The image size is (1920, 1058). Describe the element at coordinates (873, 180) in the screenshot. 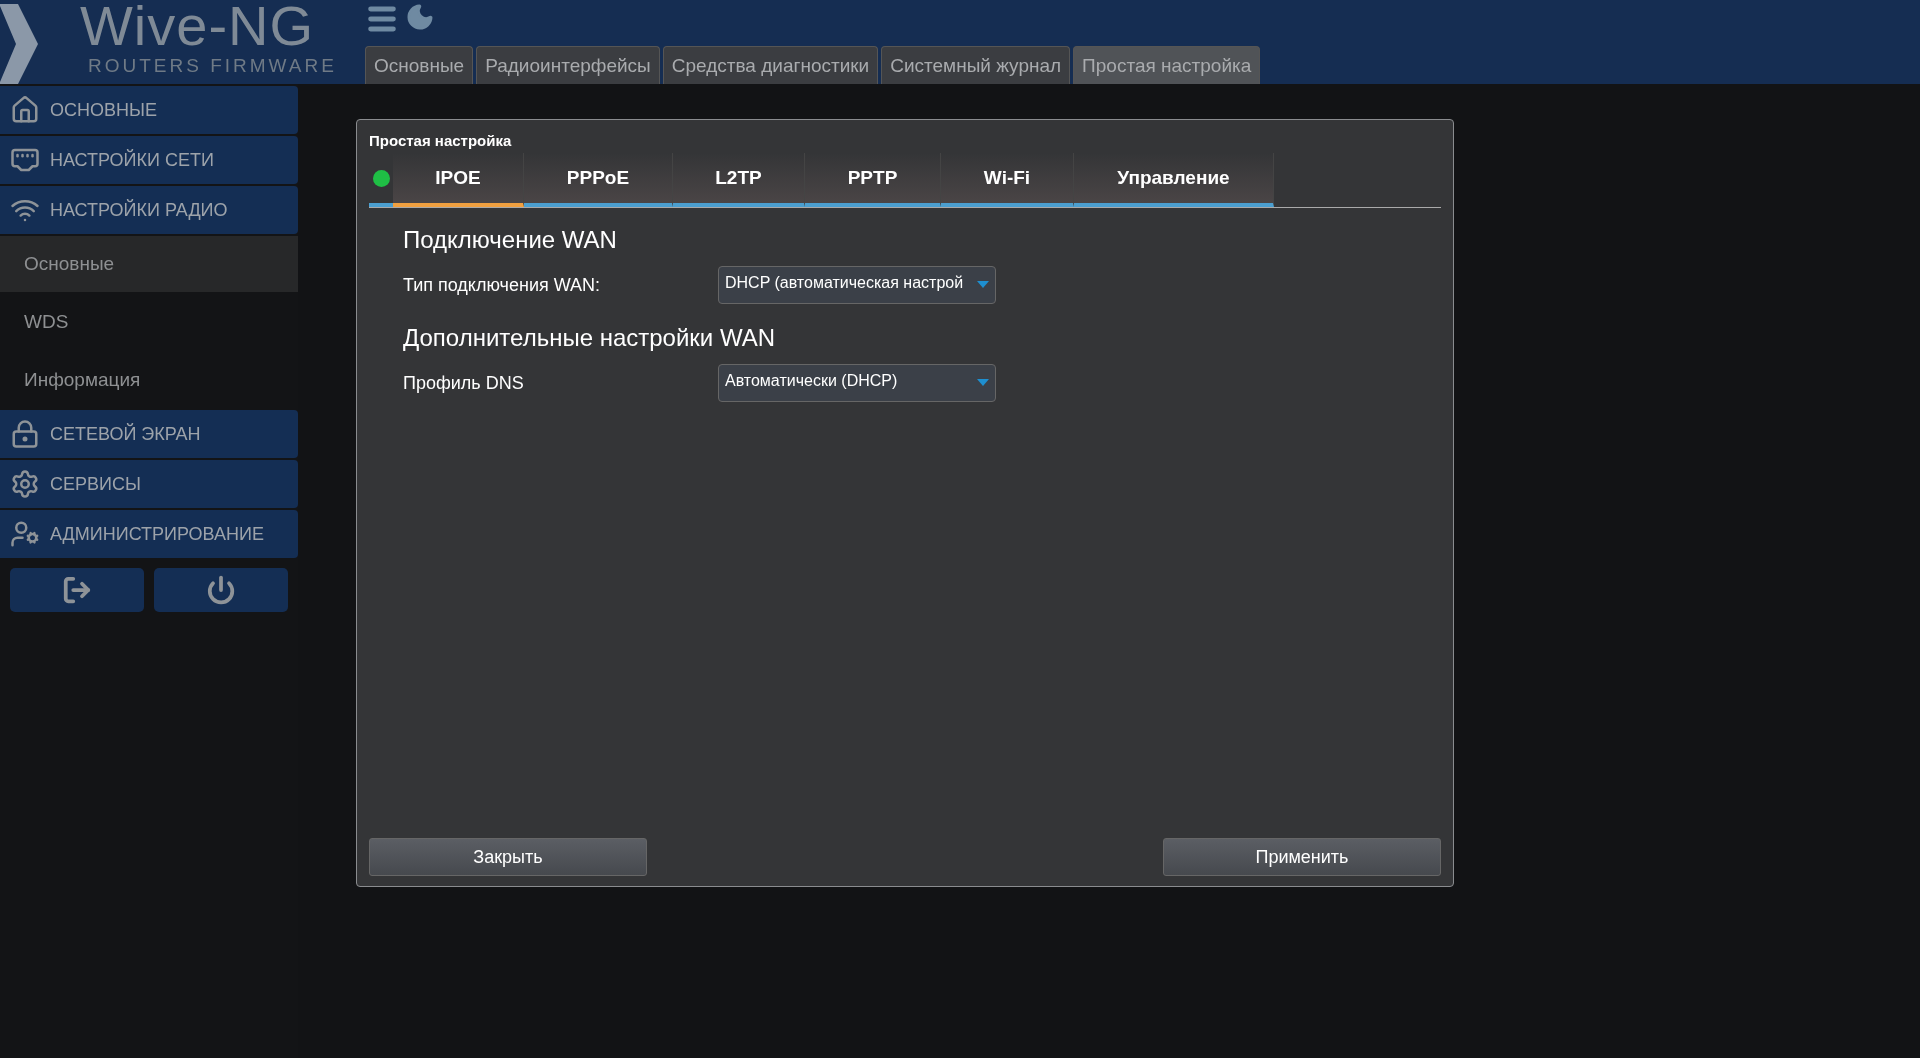

I see `dialog-tab: PPTP` at that location.